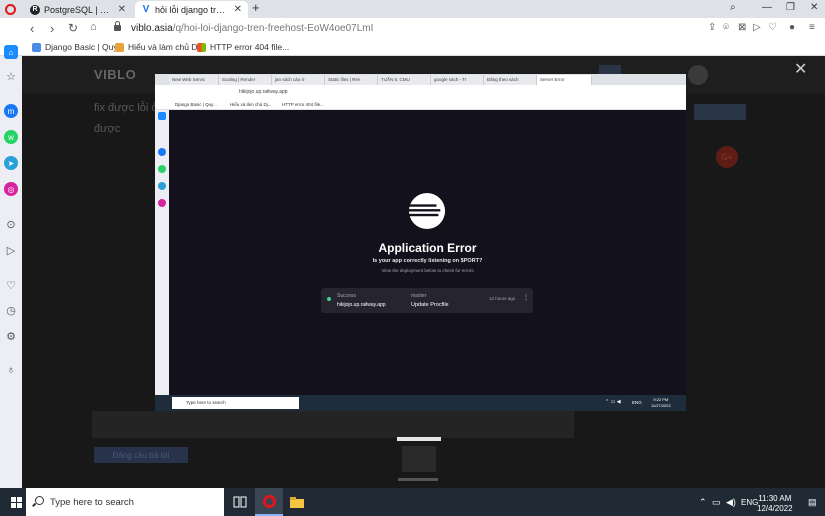 The image size is (825, 516). I want to click on deployment-time: 12 hours ago, so click(502, 298).